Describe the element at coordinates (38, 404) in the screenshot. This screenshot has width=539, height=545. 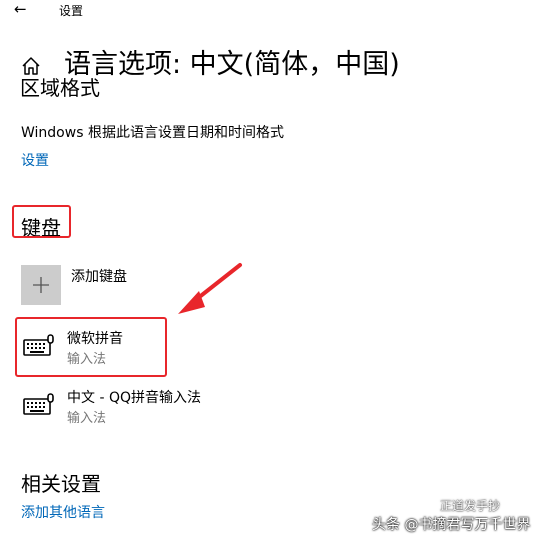
I see `keyboard-icon` at that location.